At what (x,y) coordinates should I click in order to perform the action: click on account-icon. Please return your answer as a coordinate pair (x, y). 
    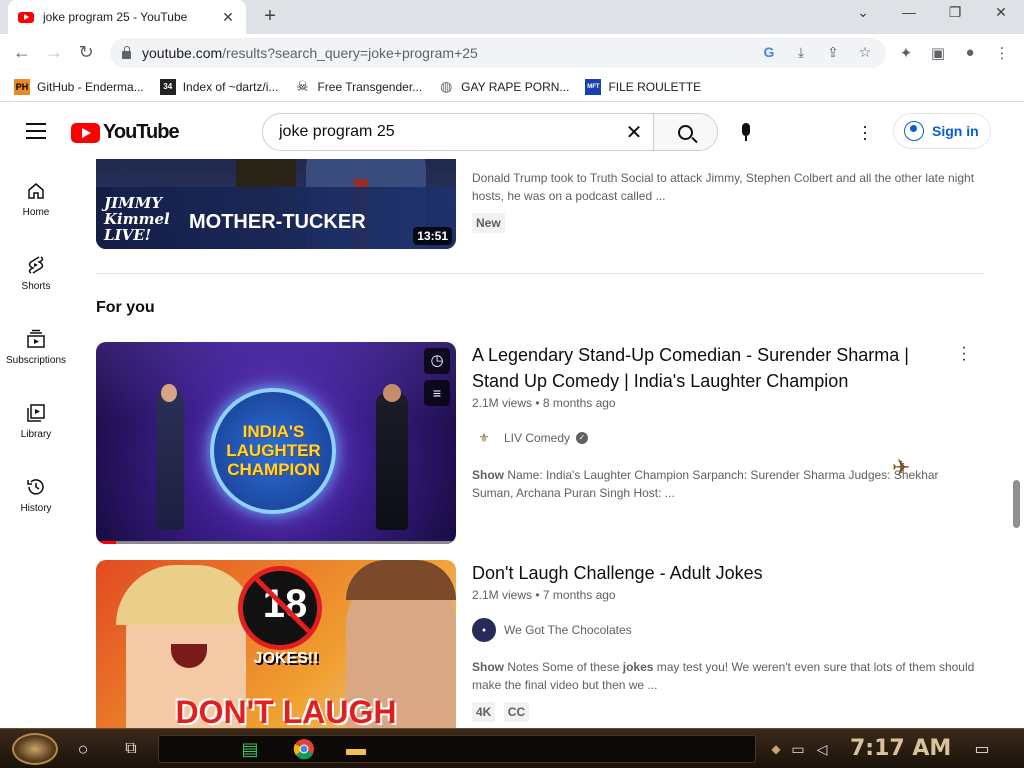
    Looking at the image, I should click on (914, 131).